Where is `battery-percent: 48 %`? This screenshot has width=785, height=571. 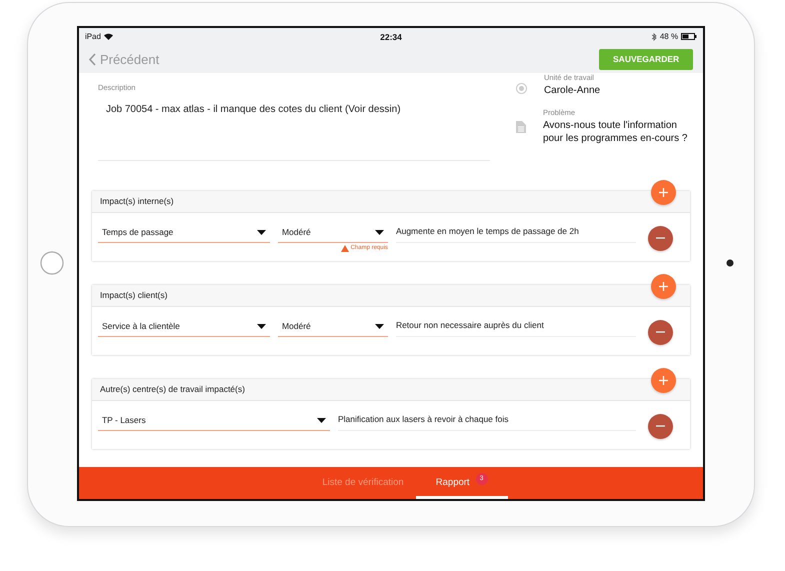 battery-percent: 48 % is located at coordinates (669, 36).